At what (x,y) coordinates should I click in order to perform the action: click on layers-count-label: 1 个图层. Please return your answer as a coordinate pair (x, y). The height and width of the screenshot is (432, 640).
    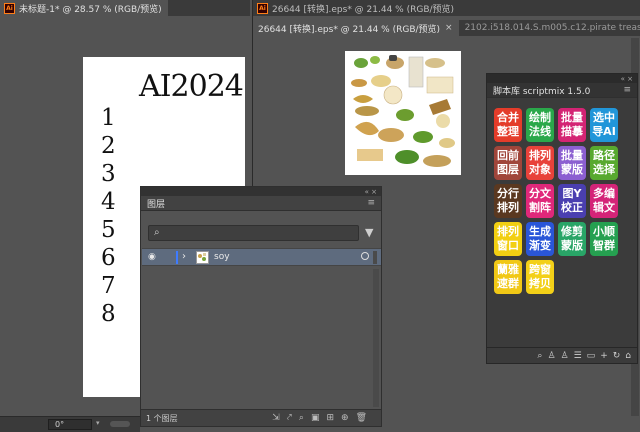
    Looking at the image, I should click on (162, 418).